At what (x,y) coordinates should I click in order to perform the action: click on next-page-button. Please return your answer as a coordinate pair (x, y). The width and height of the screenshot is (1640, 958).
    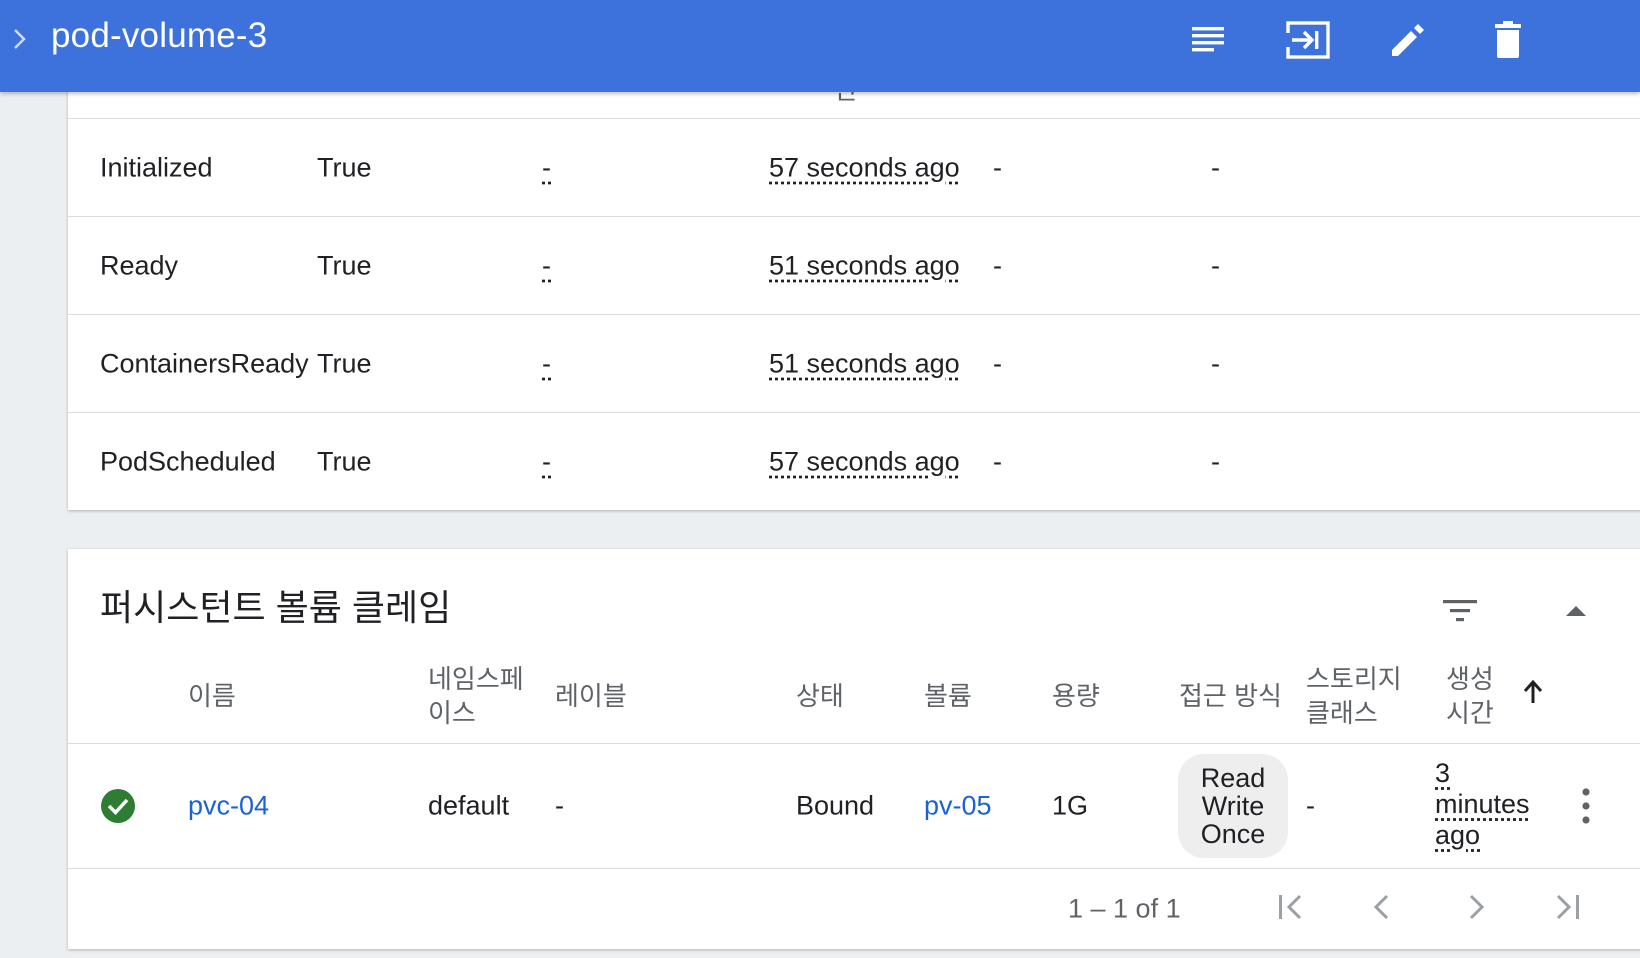
    Looking at the image, I should click on (1476, 909).